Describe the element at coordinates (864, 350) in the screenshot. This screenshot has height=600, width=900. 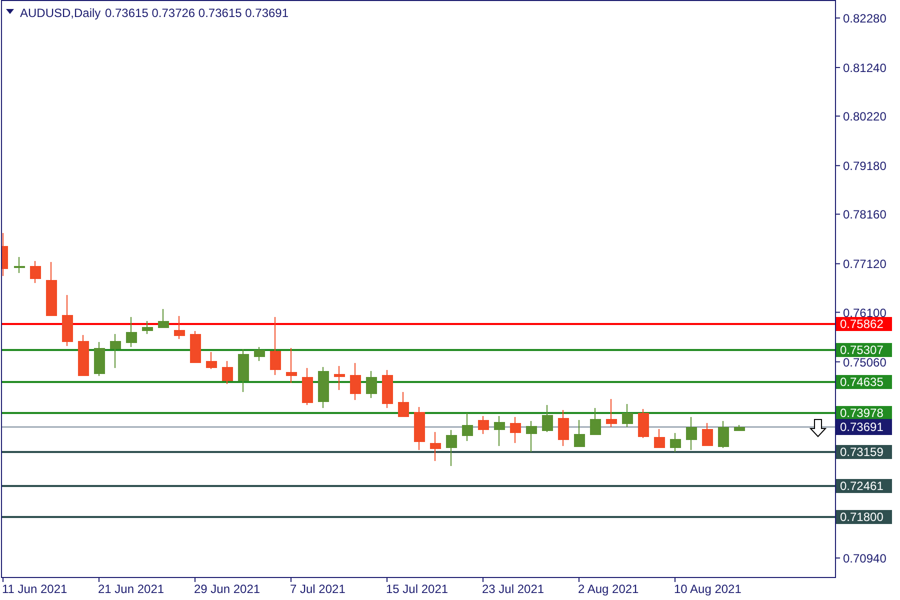
I see `price-tag: 0.75307` at that location.